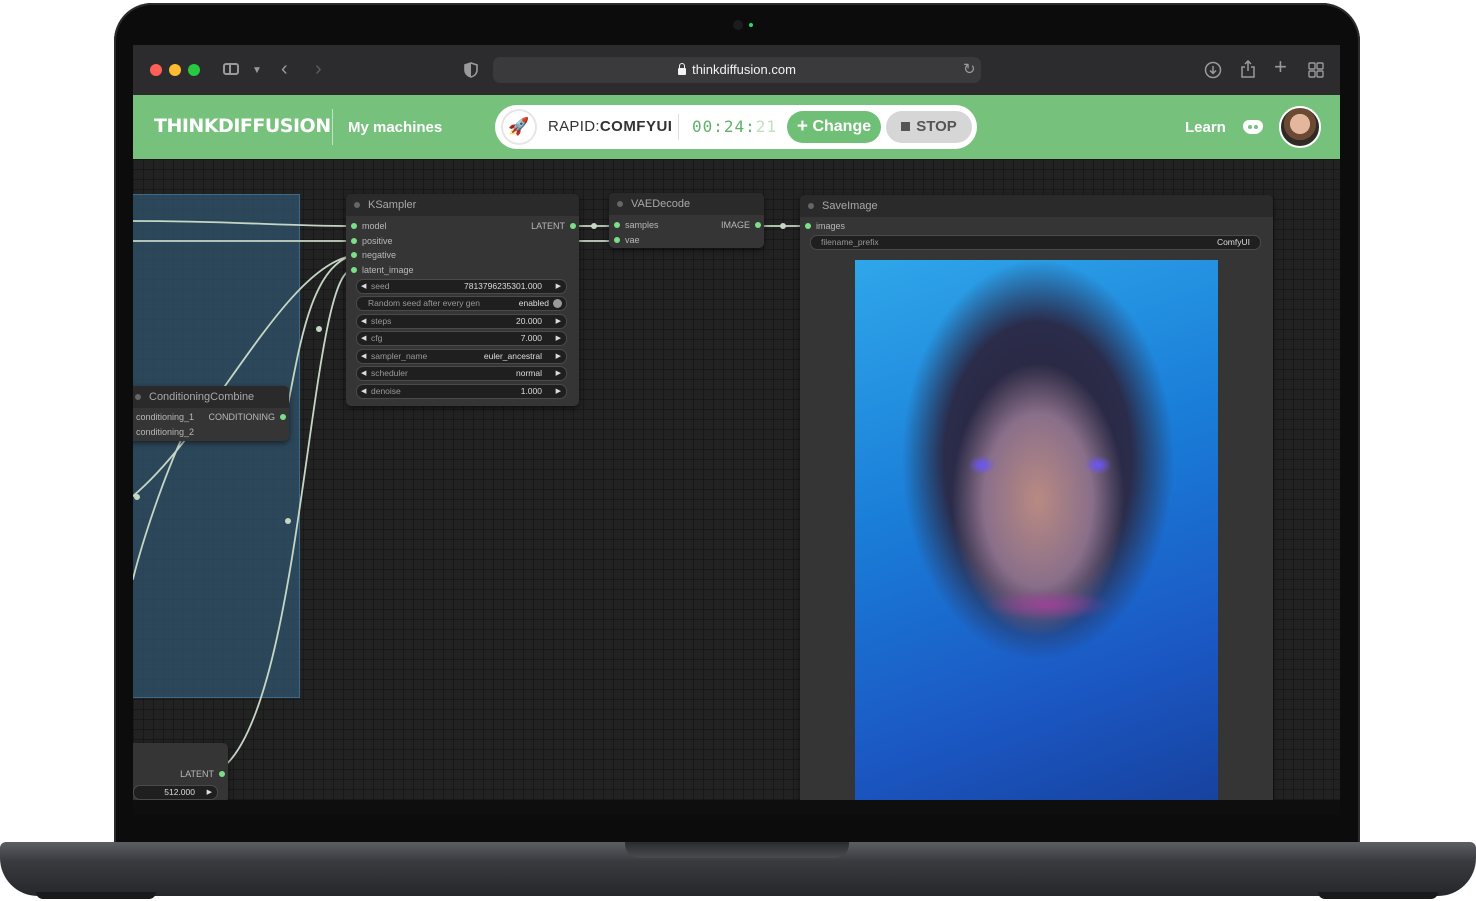 This screenshot has height=901, width=1476. What do you see at coordinates (823, 226) in the screenshot?
I see `slot-images: images` at bounding box center [823, 226].